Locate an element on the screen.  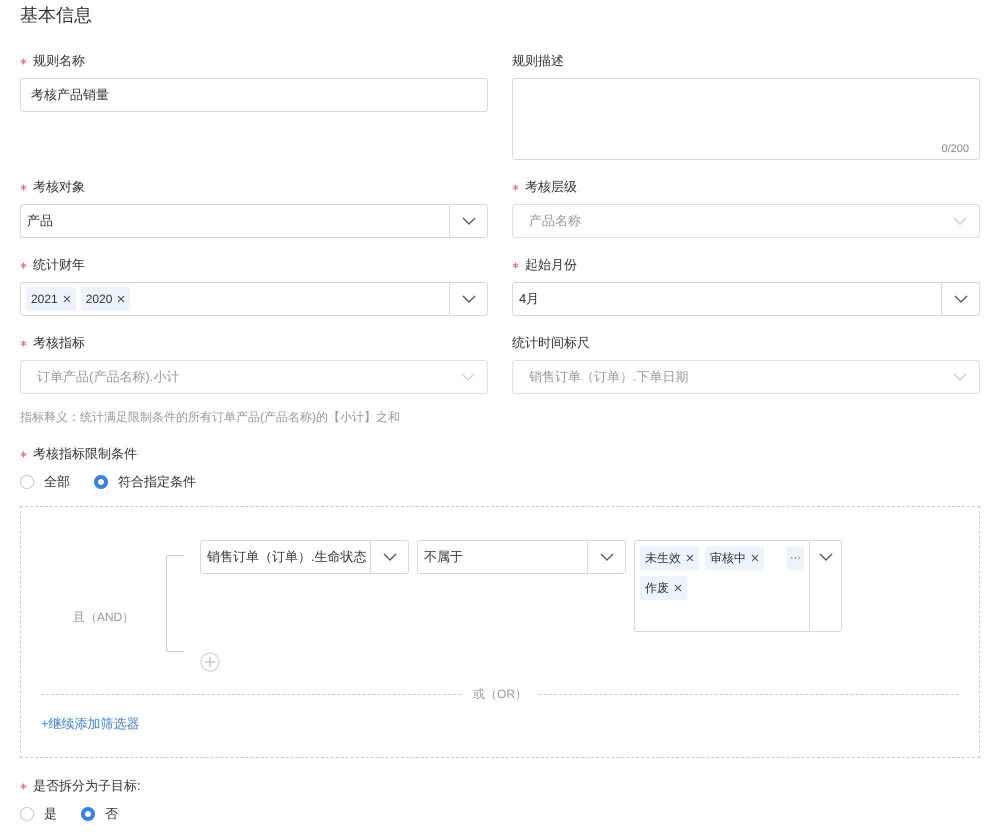
add-filter-link: +继续添加筛选器 is located at coordinates (90, 724).